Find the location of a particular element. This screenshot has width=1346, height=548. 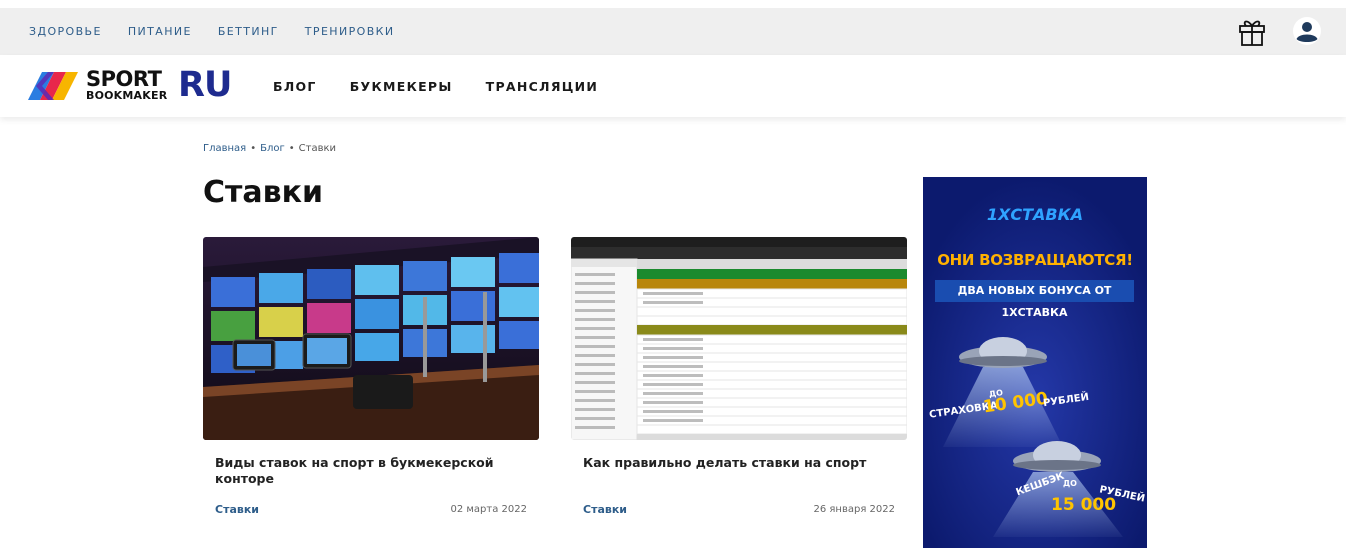

main-nav: БЛОГ БУКМЕКЕРЫ ТРАНСЛЯЦИИ is located at coordinates (435, 86).